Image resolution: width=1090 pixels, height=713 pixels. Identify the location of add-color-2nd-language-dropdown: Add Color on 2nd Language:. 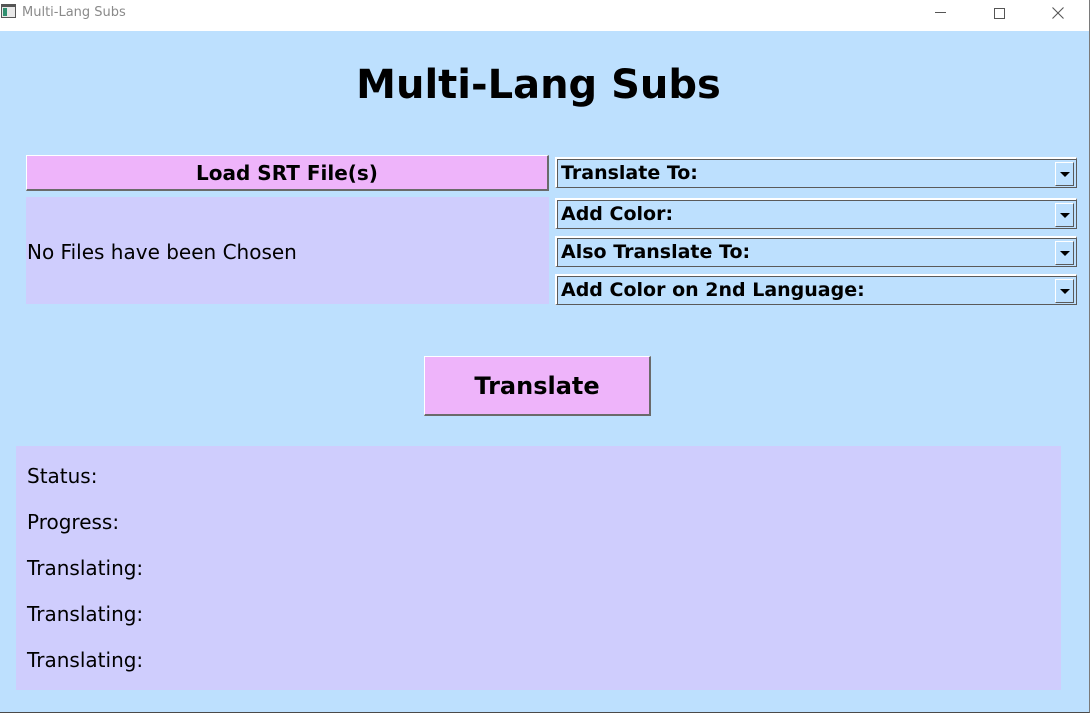
(816, 289).